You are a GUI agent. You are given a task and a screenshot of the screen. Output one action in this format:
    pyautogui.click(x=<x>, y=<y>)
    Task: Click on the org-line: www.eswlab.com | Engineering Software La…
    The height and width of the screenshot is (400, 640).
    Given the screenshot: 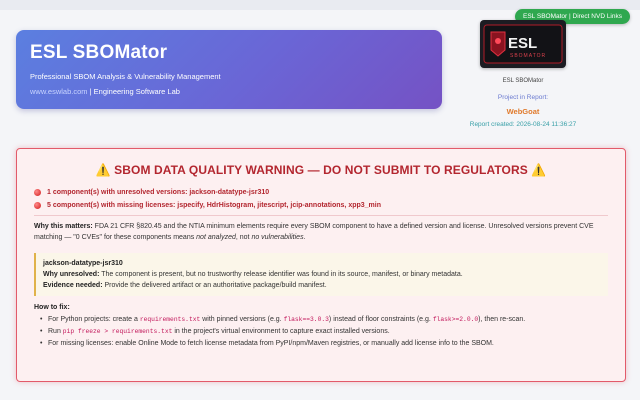 What is the action you would take?
    pyautogui.click(x=229, y=91)
    